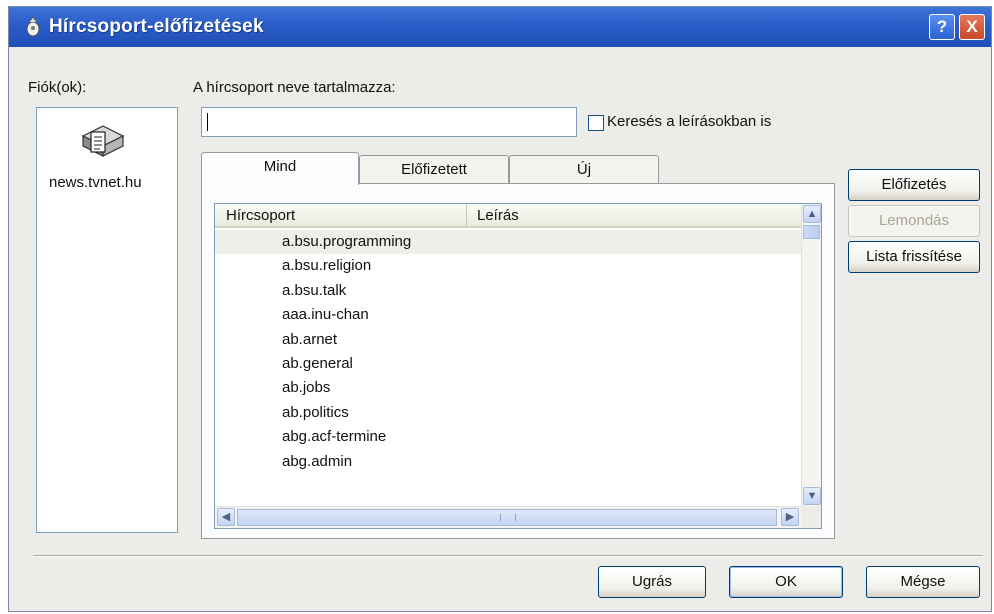 The height and width of the screenshot is (614, 994). What do you see at coordinates (972, 27) in the screenshot?
I see `close-button: X` at bounding box center [972, 27].